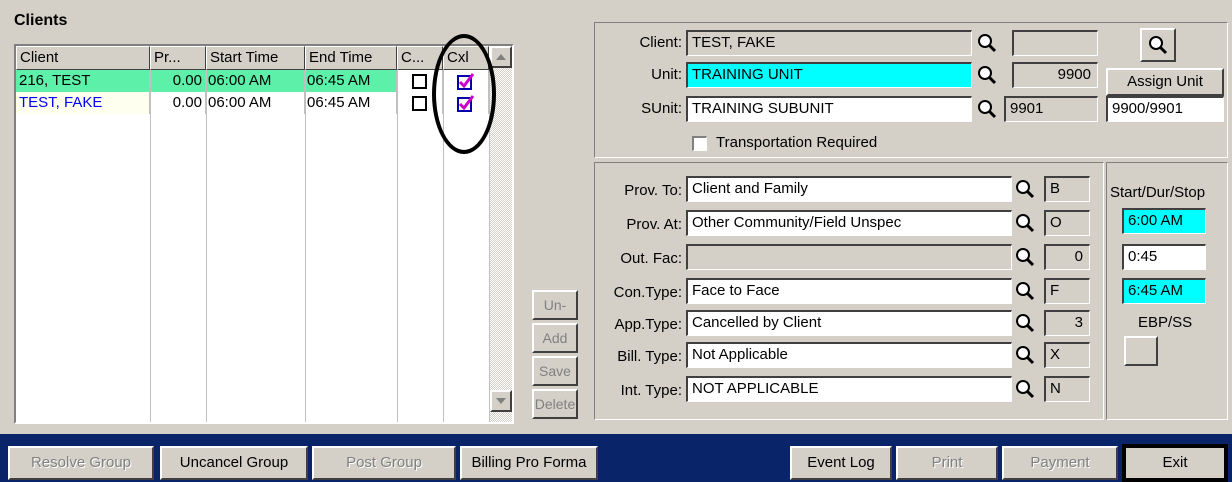 Image resolution: width=1232 pixels, height=482 pixels. What do you see at coordinates (653, 190) in the screenshot?
I see `prov-to-label: Prov. To:` at bounding box center [653, 190].